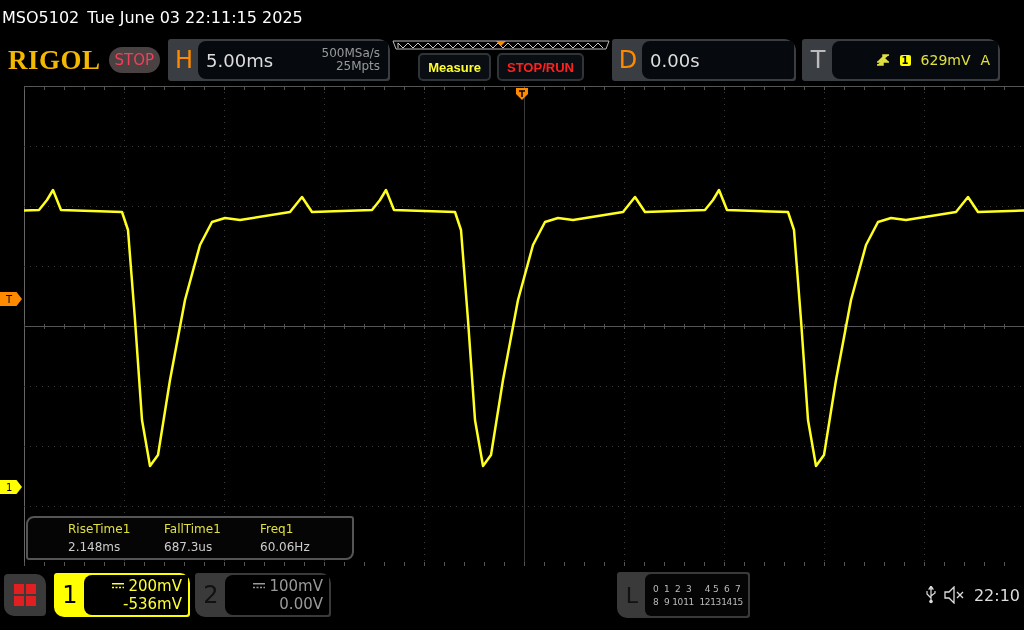 The width and height of the screenshot is (1024, 630). What do you see at coordinates (195, 17) in the screenshot?
I see `date-time: Tue June 03 22:11:15 2025` at bounding box center [195, 17].